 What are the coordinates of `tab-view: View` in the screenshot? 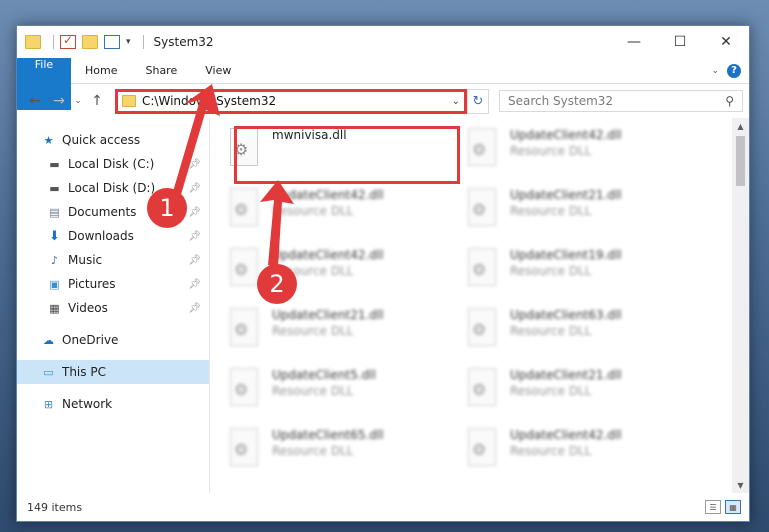 It's located at (218, 70).